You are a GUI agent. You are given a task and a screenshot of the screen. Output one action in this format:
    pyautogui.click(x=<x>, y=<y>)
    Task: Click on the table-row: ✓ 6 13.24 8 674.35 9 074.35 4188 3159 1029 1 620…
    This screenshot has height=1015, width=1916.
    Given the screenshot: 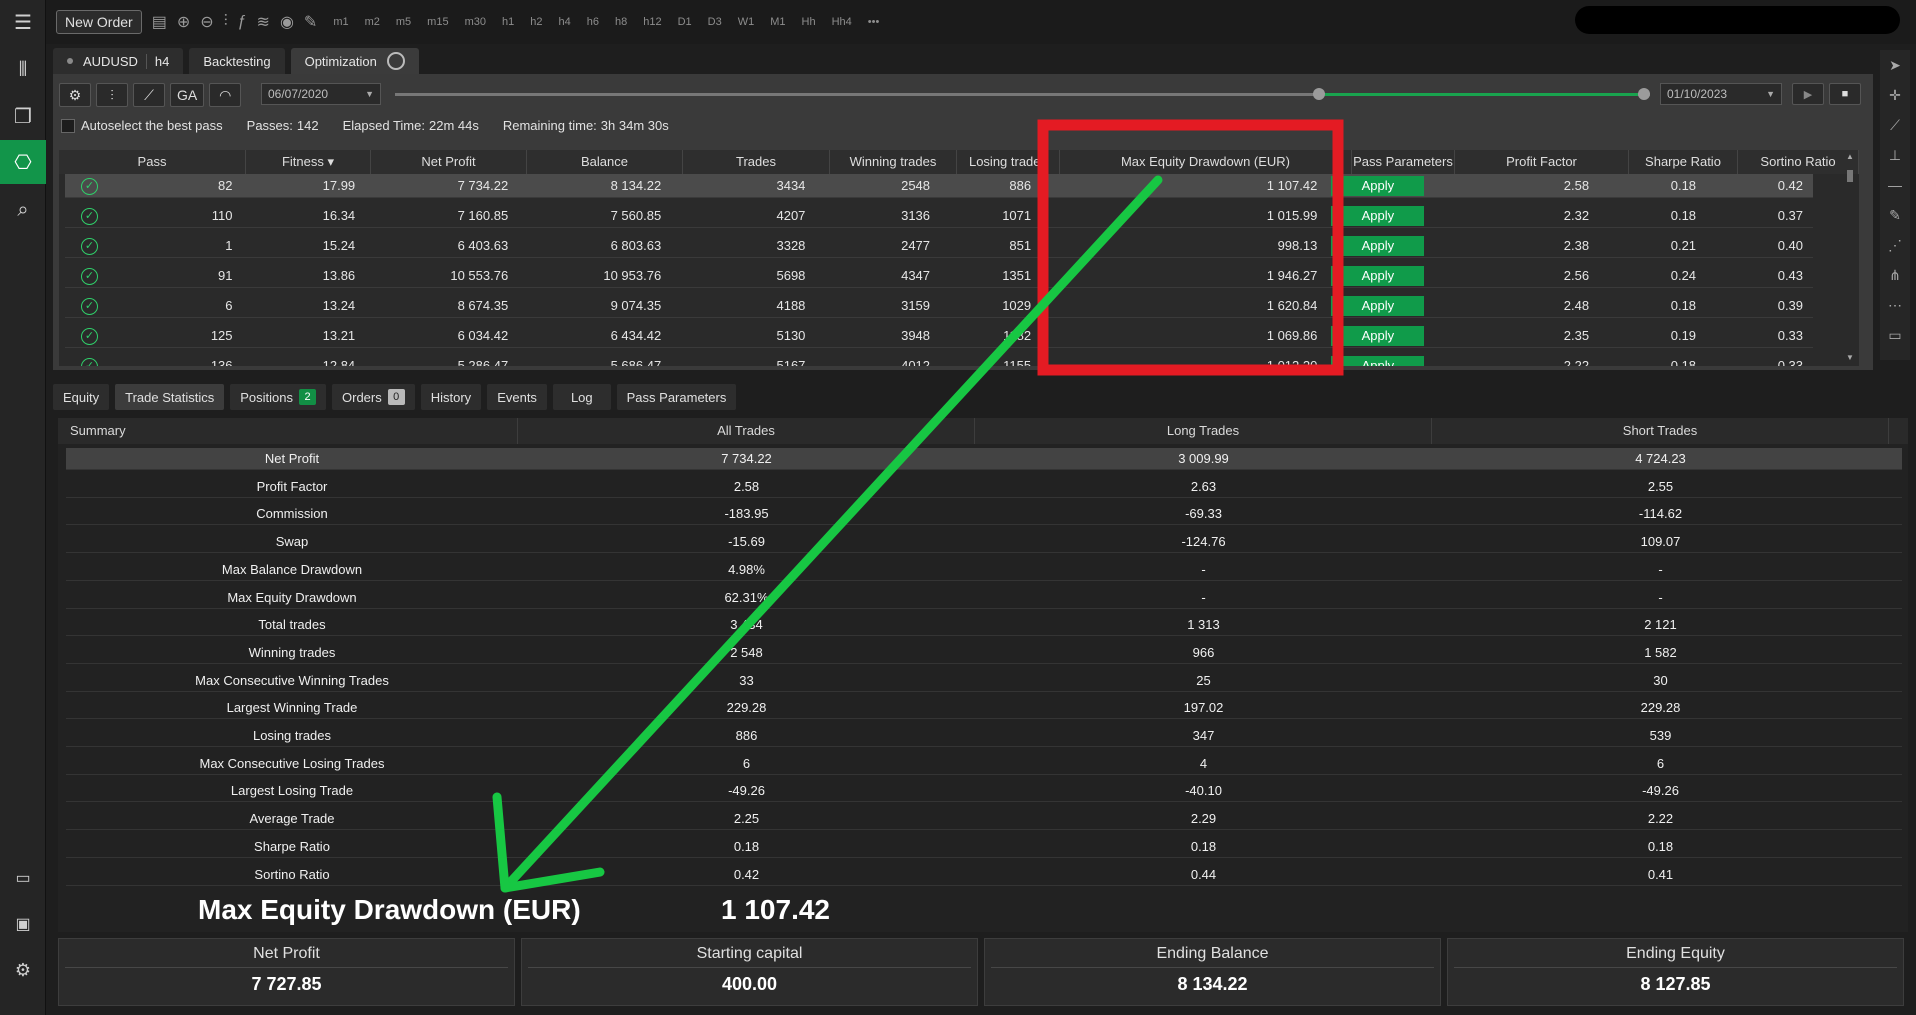 What is the action you would take?
    pyautogui.click(x=939, y=306)
    